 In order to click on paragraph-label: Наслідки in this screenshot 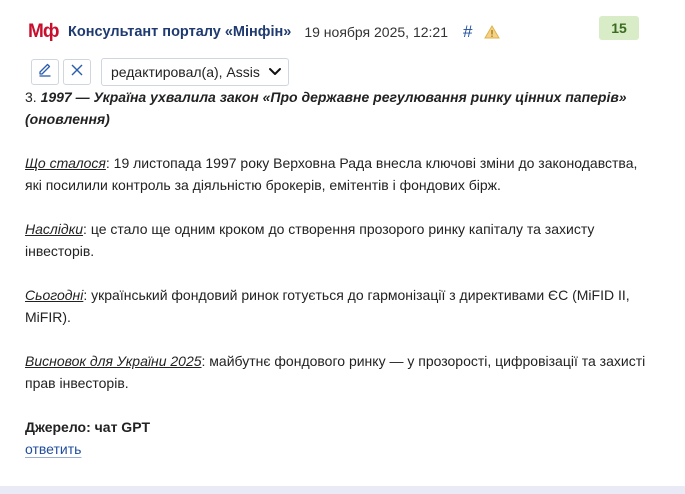, I will do `click(54, 229)`.